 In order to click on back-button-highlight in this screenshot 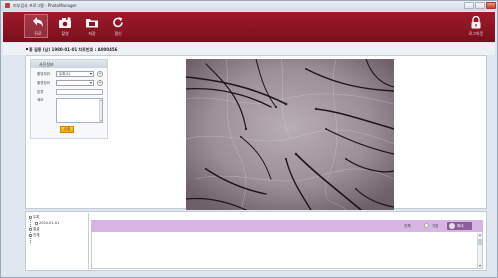, I will do `click(36, 26)`.